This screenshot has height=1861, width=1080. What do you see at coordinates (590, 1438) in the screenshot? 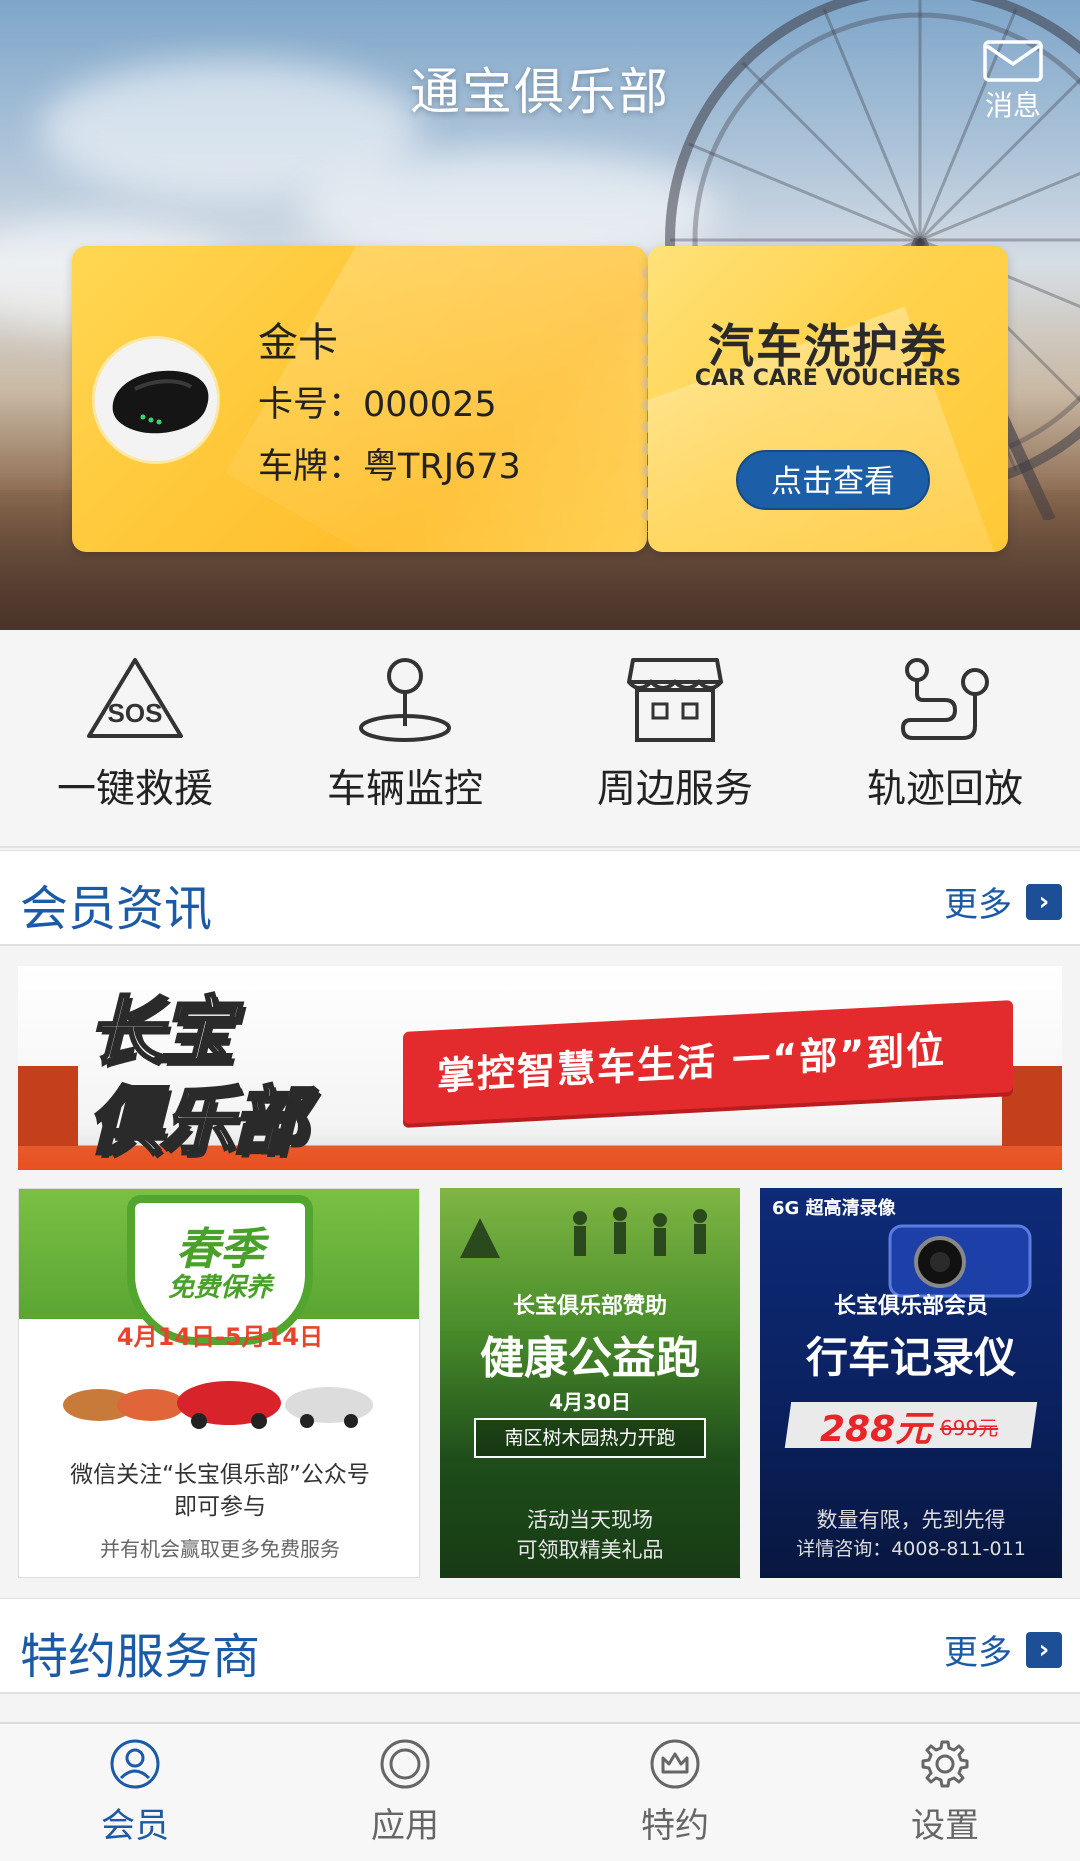
I see `promo-location: 南区树木园热力开跑` at bounding box center [590, 1438].